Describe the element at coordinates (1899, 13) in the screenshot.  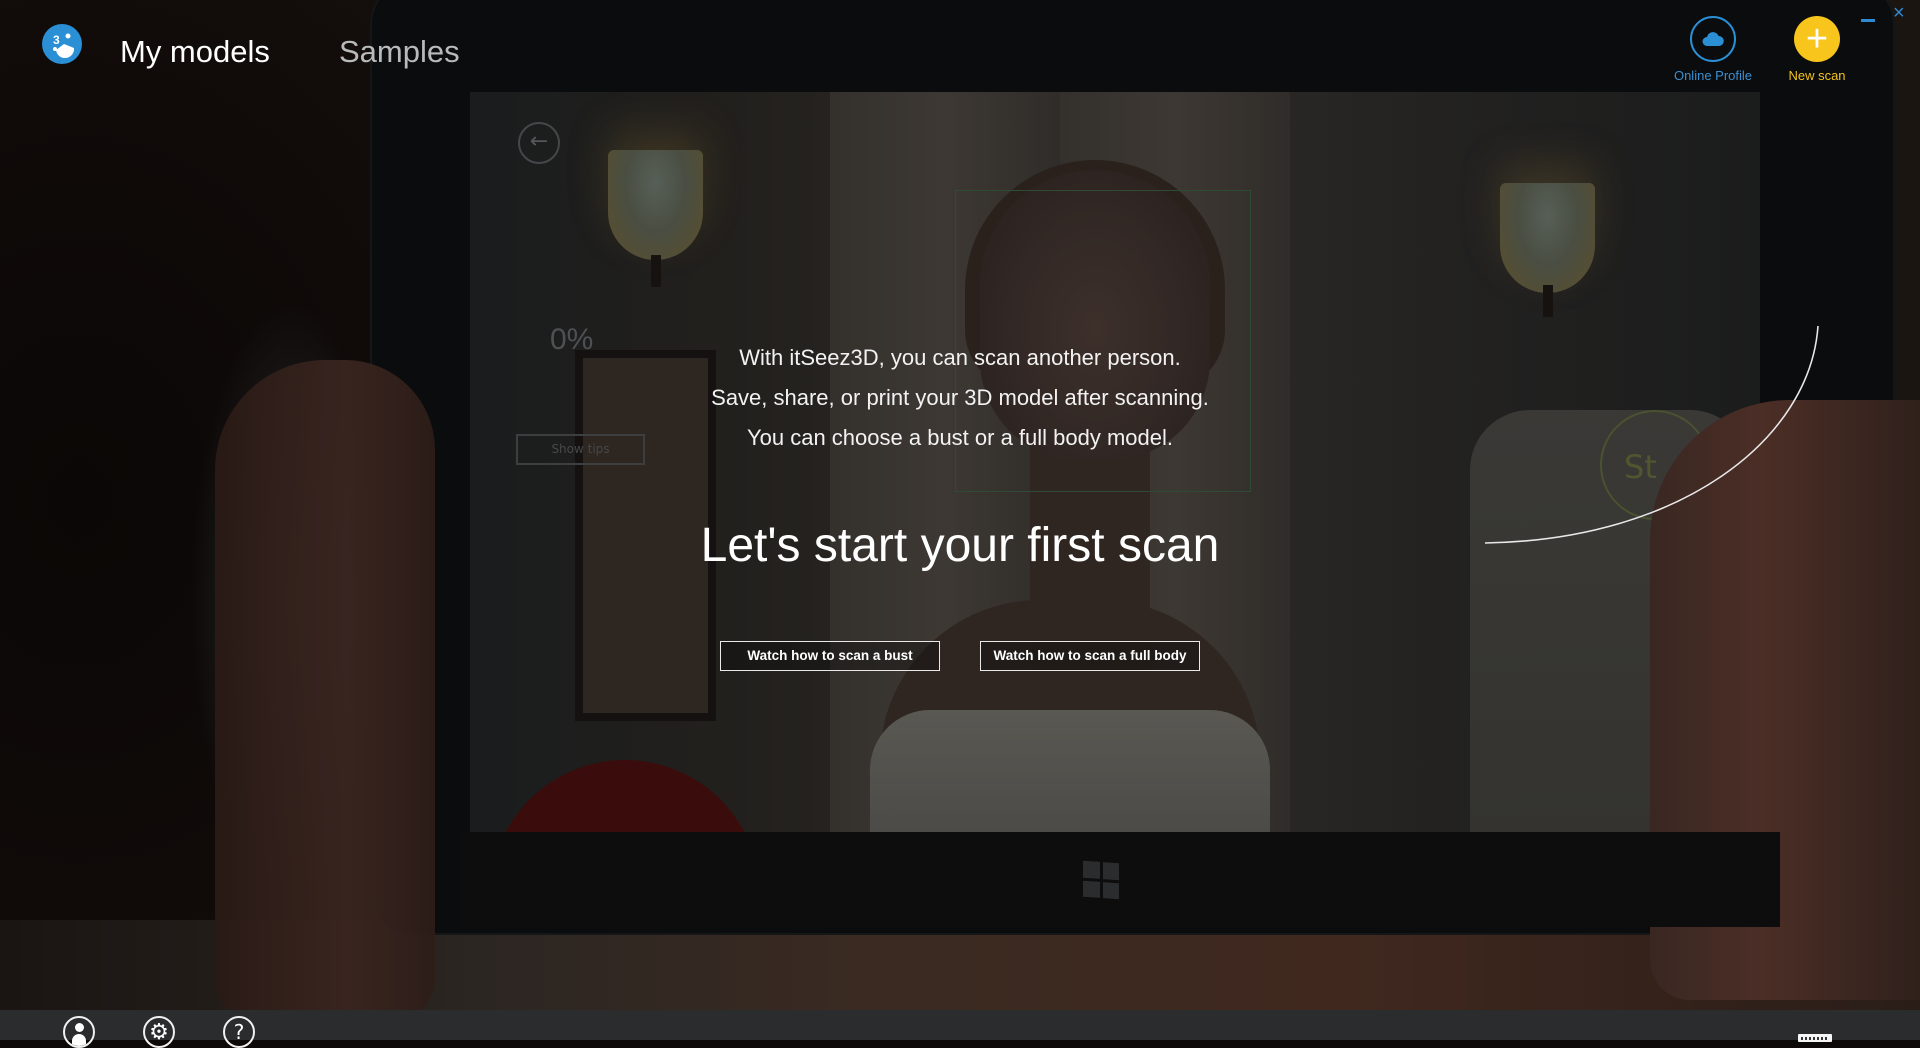
I see `close-button: ×` at that location.